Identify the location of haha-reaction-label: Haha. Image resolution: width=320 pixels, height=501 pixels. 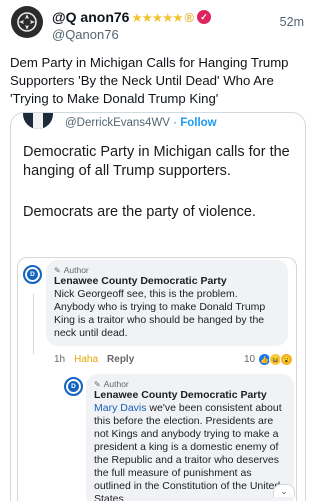
(86, 359).